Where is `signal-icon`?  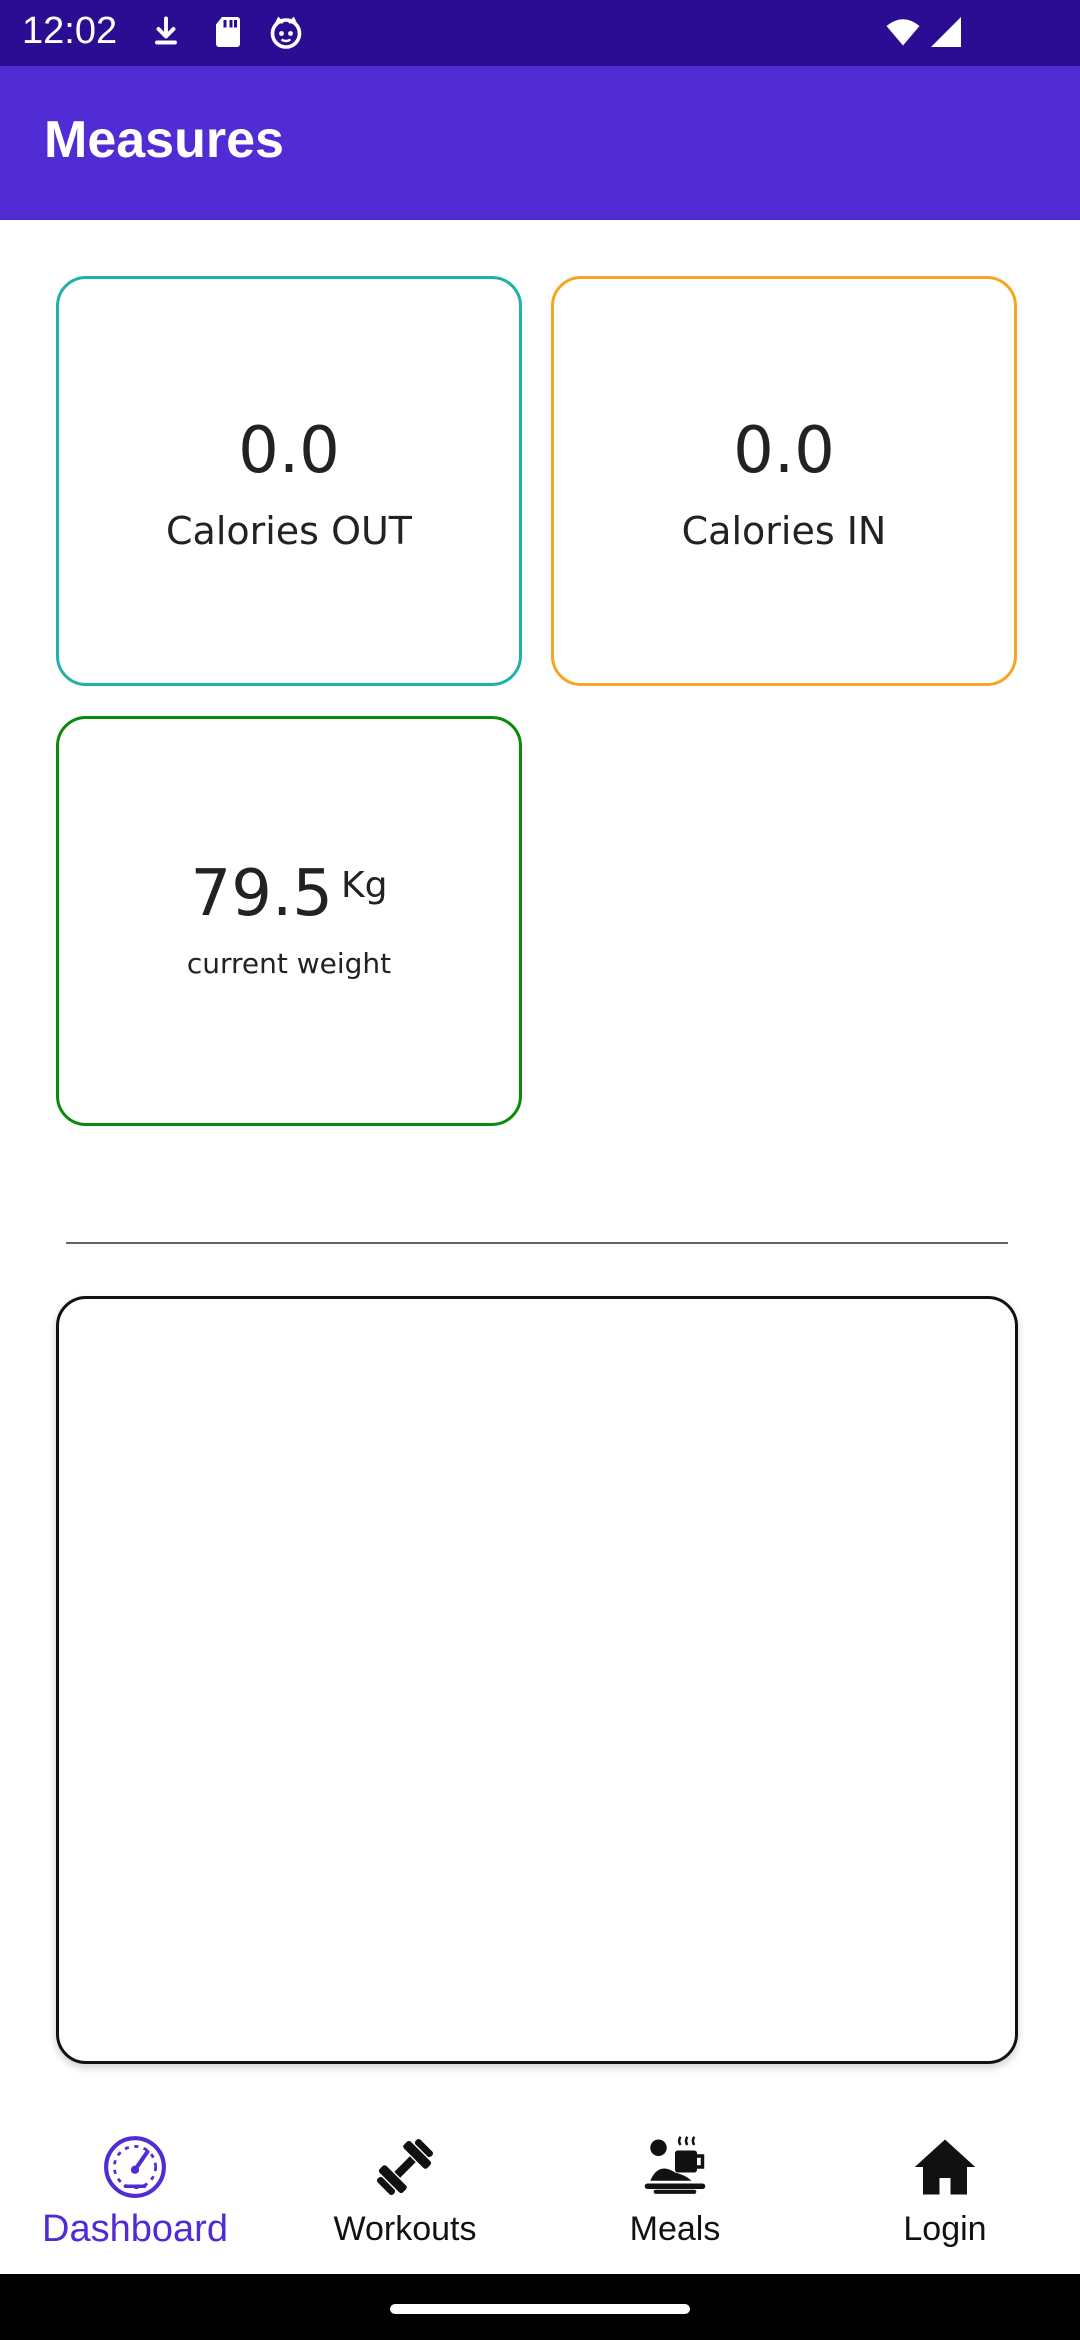
signal-icon is located at coordinates (946, 32).